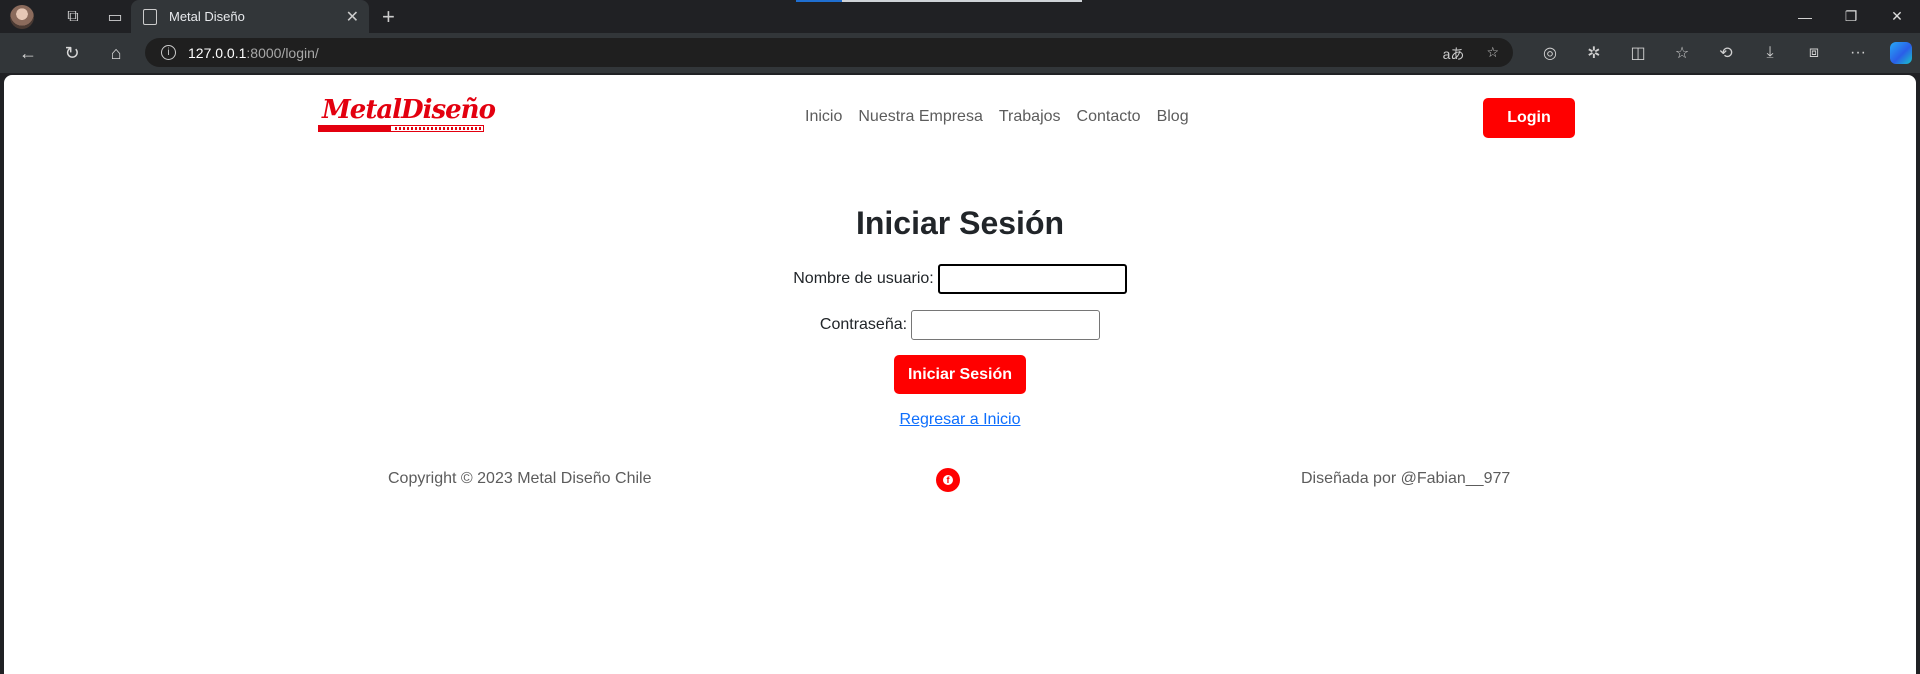 This screenshot has width=1920, height=674. I want to click on nav-item-contacto: Contacto, so click(1109, 117).